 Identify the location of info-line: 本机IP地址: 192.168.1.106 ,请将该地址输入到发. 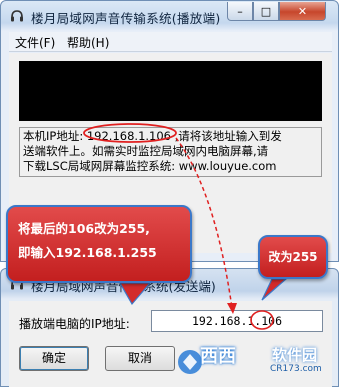
(152, 136).